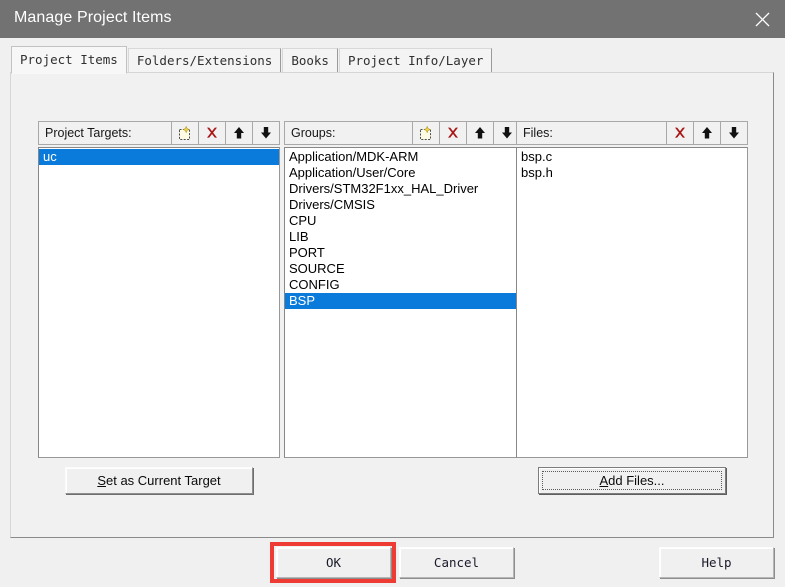 This screenshot has height=587, width=785. I want to click on set-as-current-target-rest: et as Current Target, so click(163, 480).